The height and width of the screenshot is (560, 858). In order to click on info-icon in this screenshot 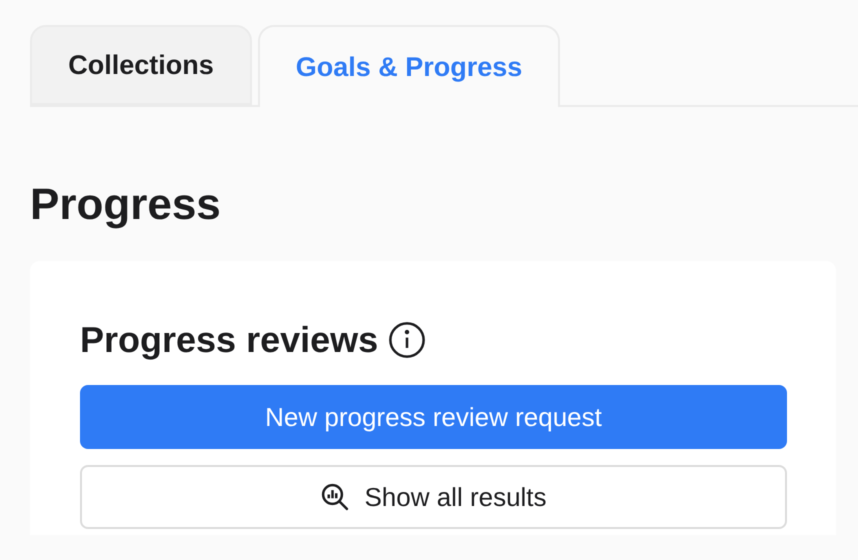, I will do `click(407, 340)`.